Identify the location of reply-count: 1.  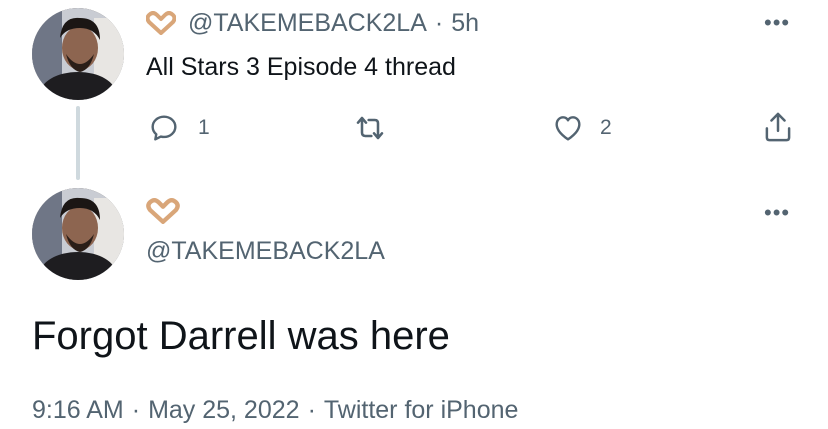
(204, 127).